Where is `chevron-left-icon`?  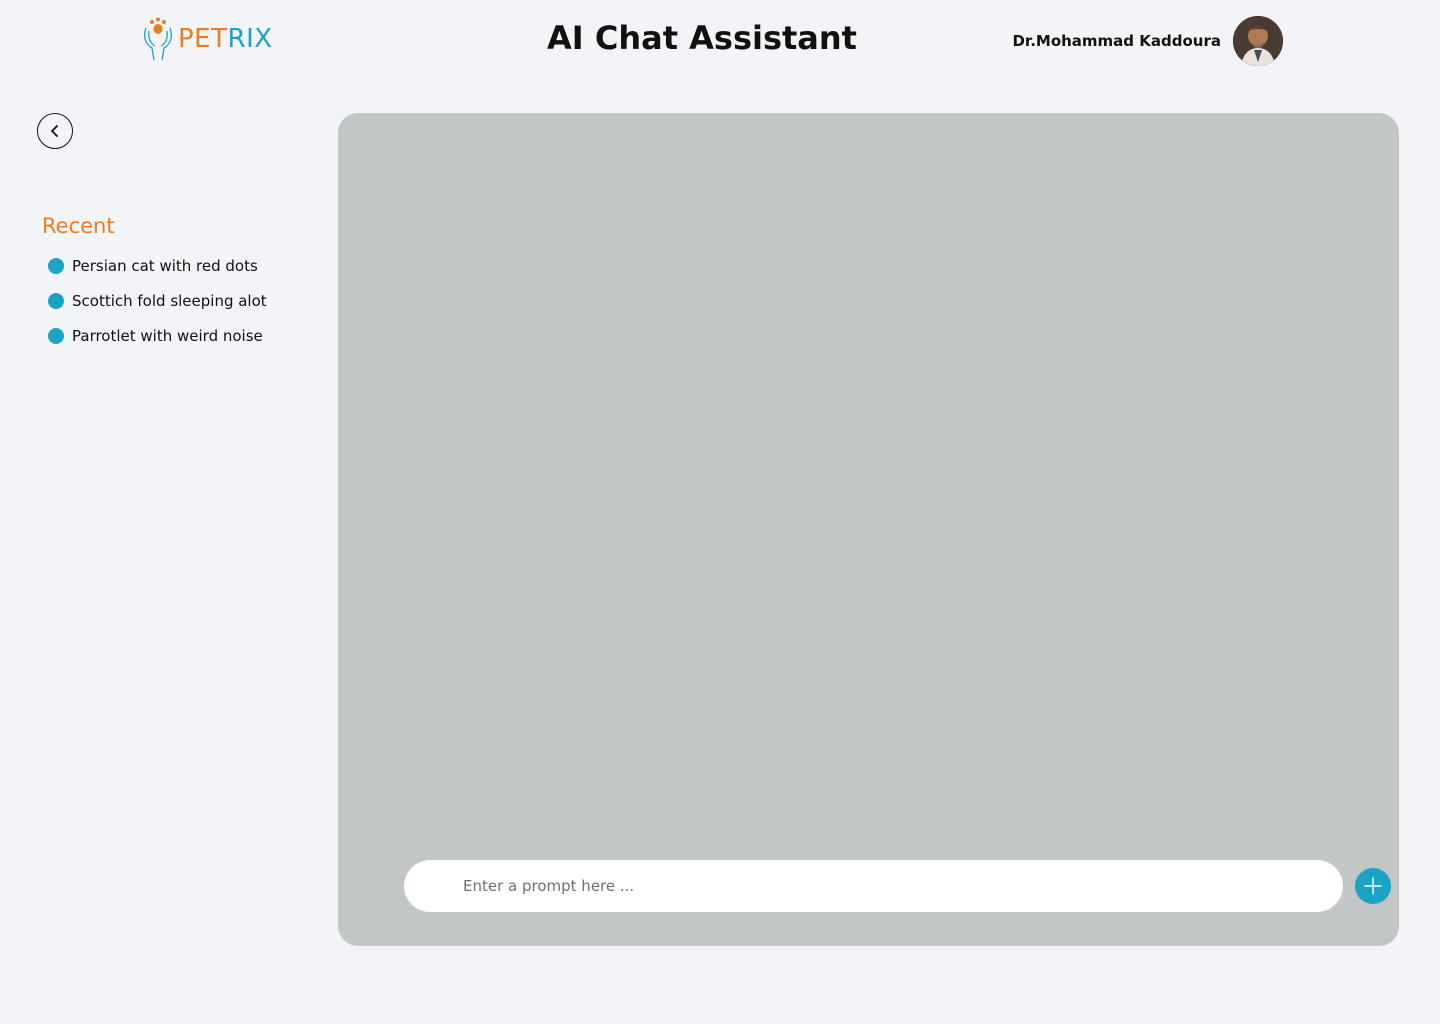 chevron-left-icon is located at coordinates (54, 131).